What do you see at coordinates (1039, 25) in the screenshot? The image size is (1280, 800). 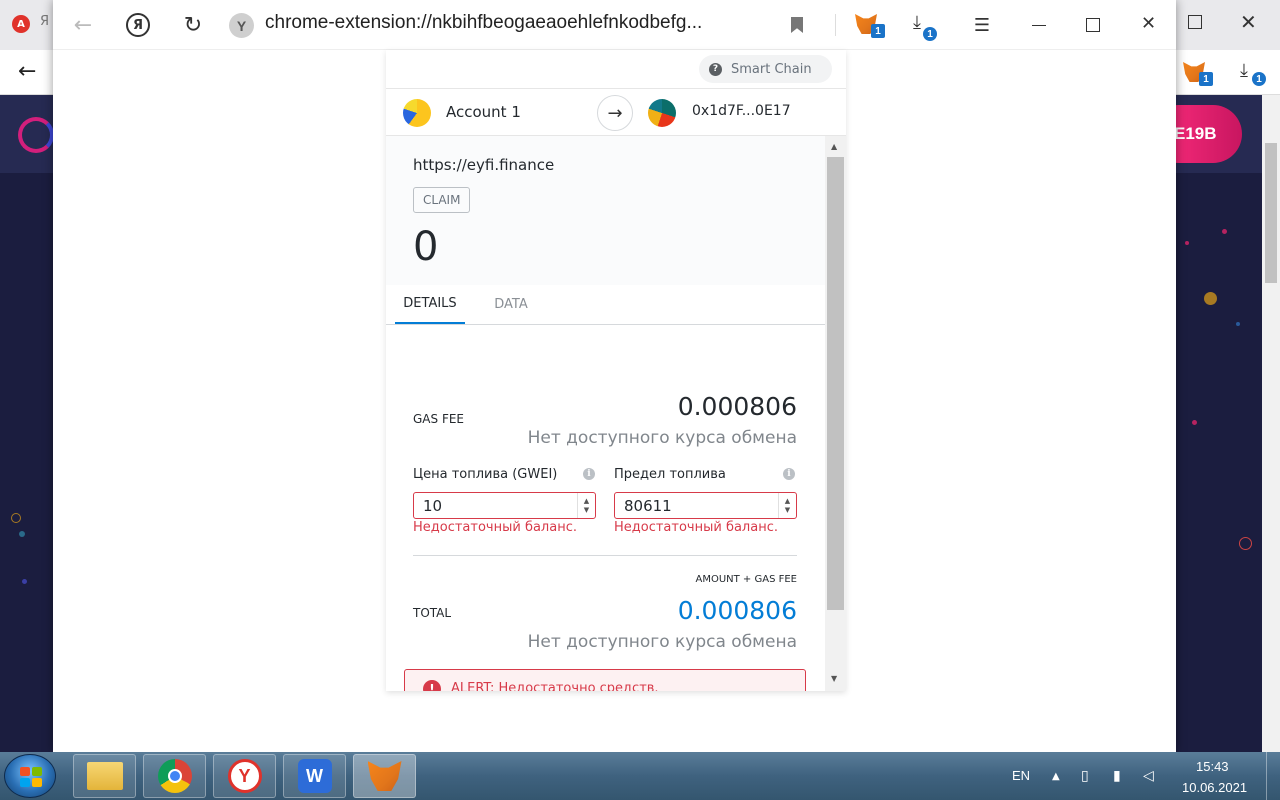 I see `minimize-window-icon` at bounding box center [1039, 25].